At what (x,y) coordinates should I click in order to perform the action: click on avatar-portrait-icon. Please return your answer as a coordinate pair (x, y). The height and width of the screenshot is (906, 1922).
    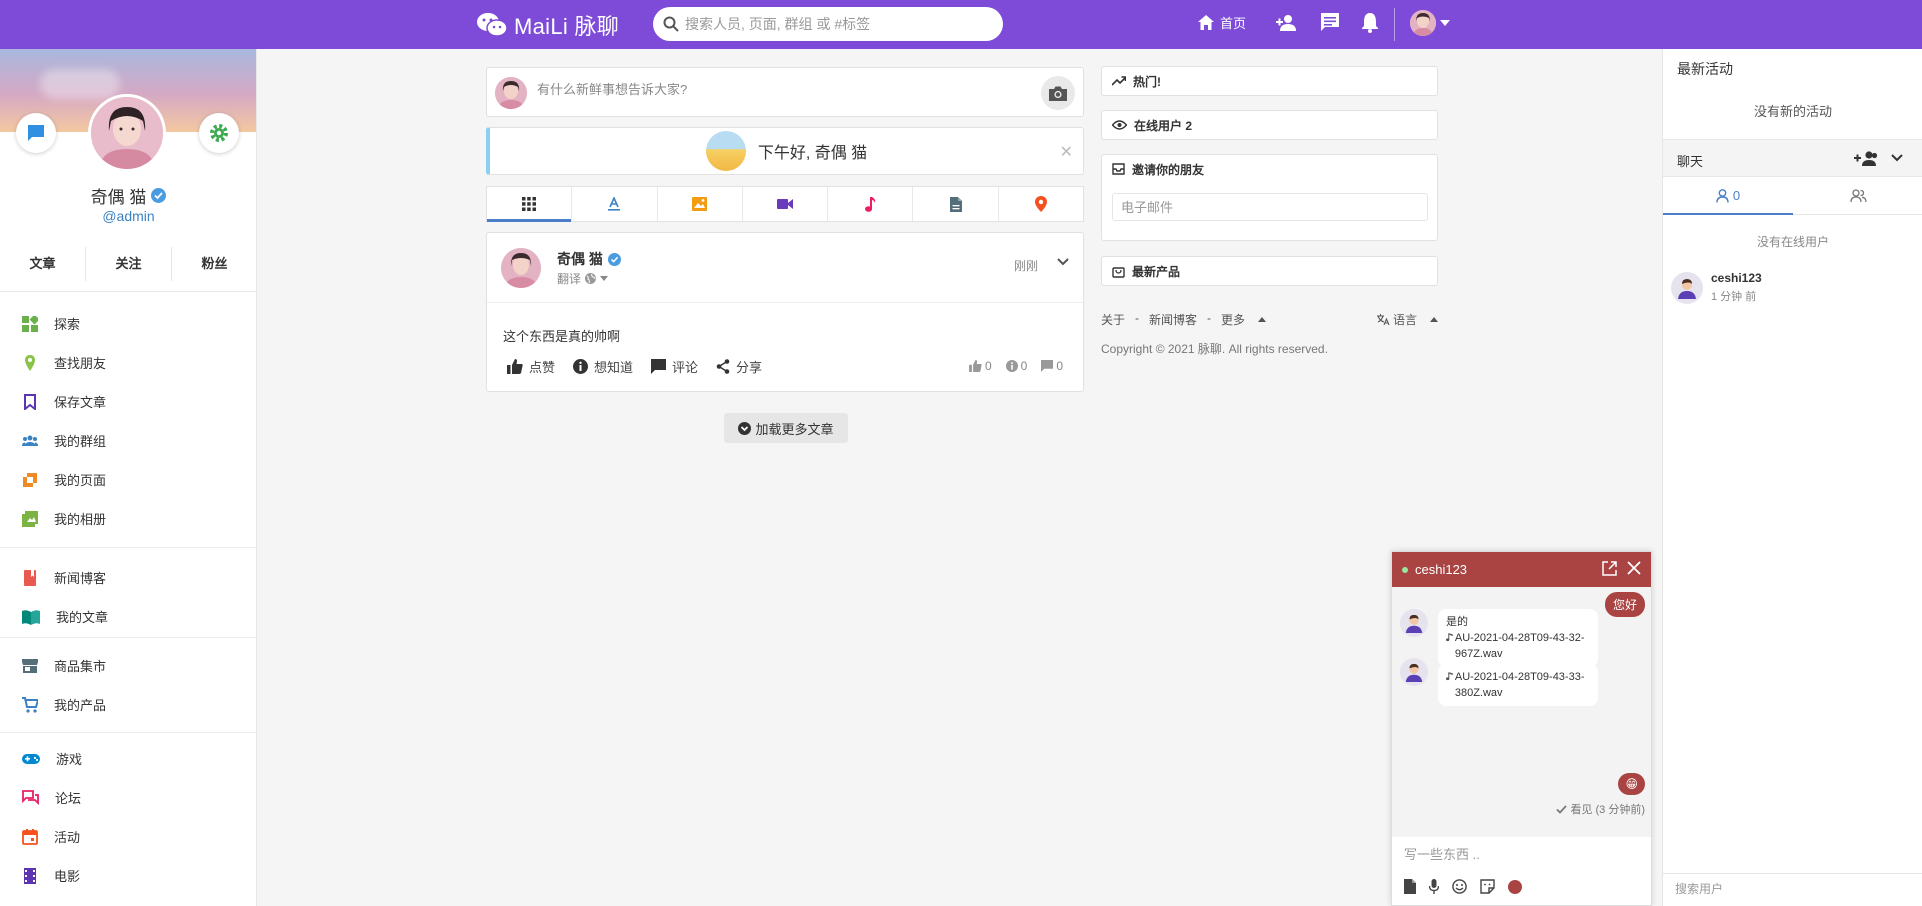
    Looking at the image, I should click on (1423, 23).